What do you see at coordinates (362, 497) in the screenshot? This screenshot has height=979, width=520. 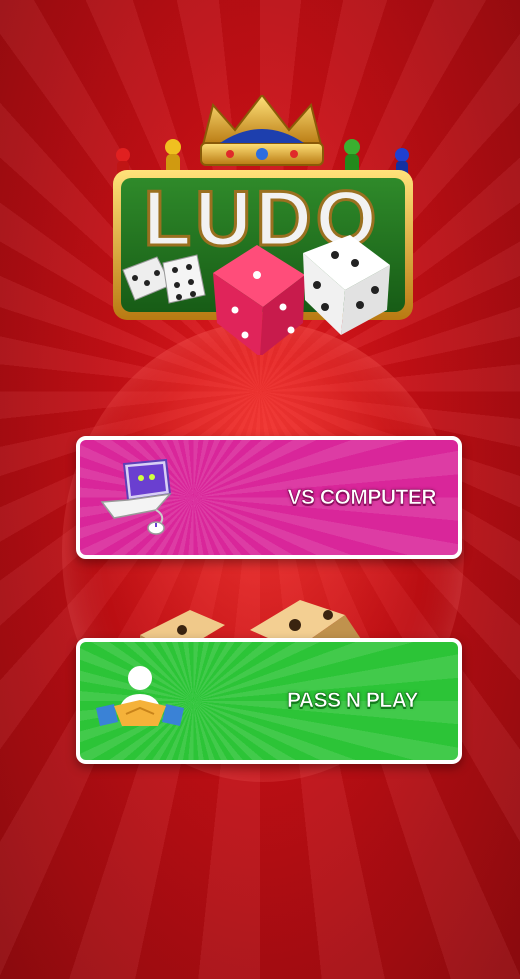 I see `vs-computer-label: VS COMPUTER` at bounding box center [362, 497].